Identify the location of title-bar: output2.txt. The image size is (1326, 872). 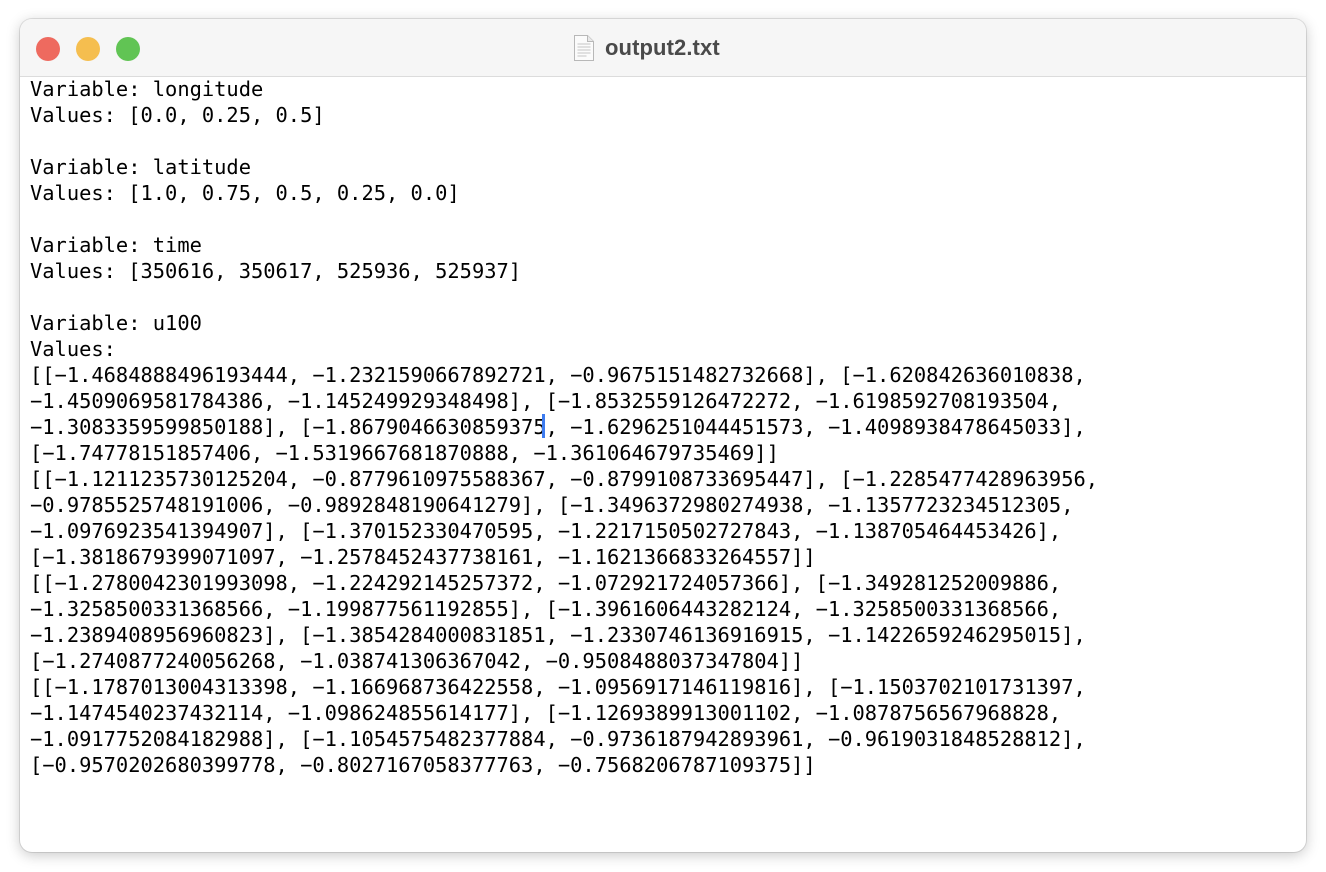
(663, 48).